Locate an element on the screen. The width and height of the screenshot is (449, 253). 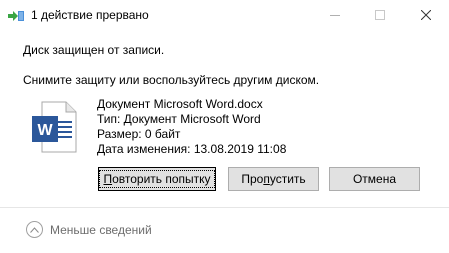
skip-button: Пропустить is located at coordinates (273, 179).